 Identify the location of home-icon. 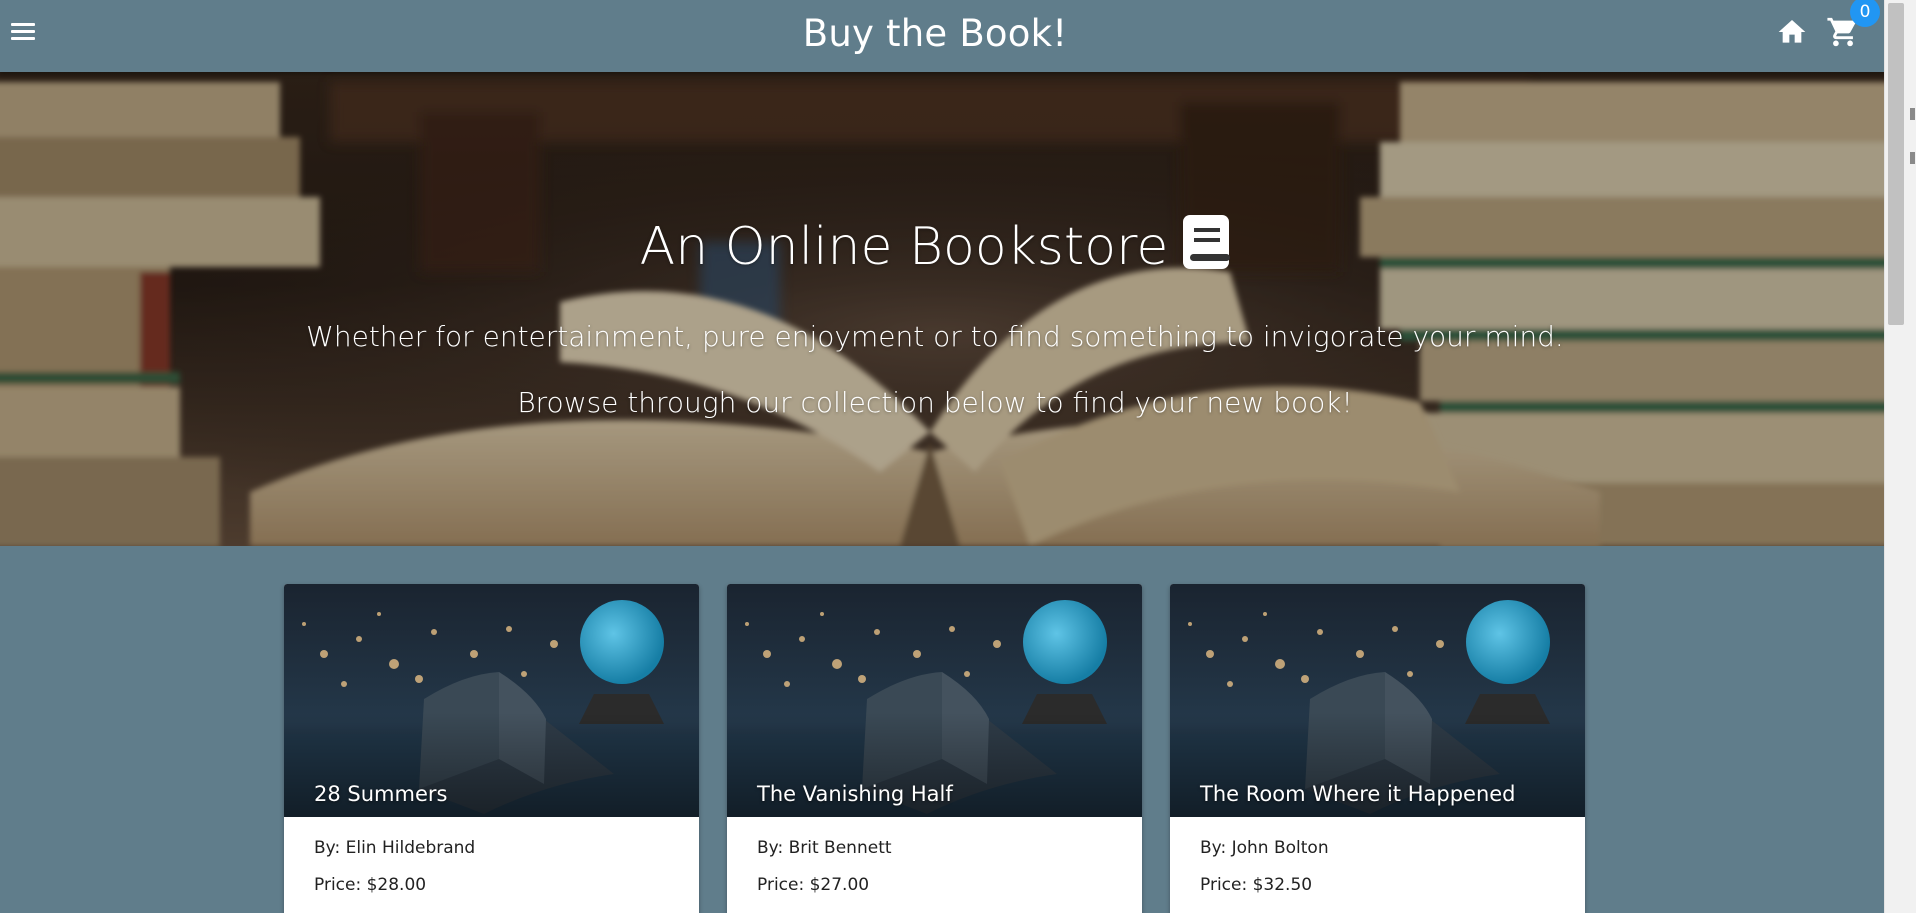
(1792, 31).